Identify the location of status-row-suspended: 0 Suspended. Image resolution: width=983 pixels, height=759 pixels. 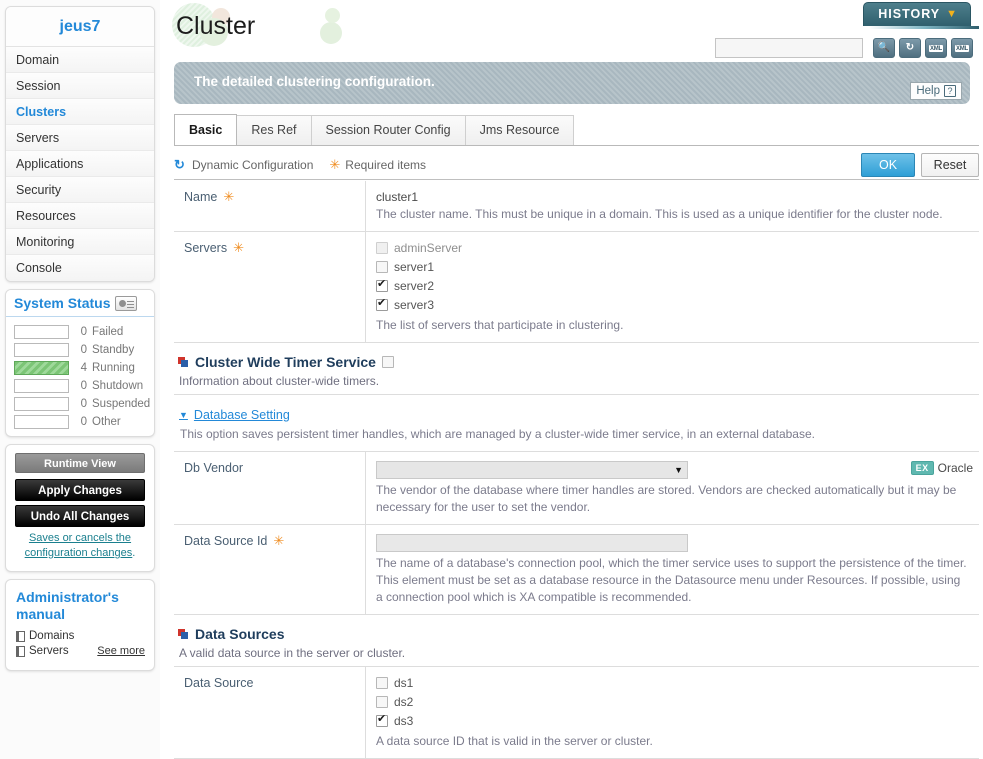
(80, 404).